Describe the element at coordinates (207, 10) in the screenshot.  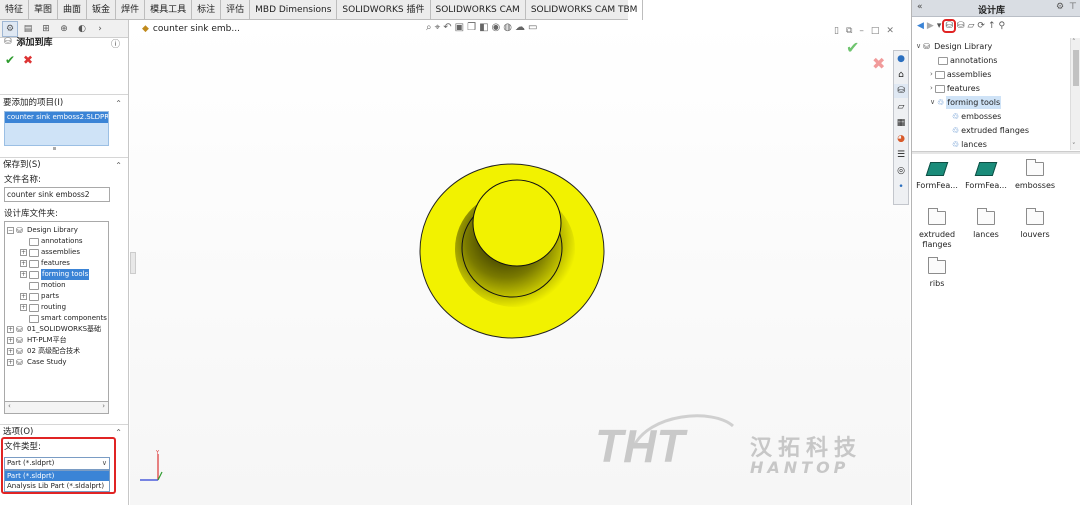
I see `tab-annotation: 标注` at that location.